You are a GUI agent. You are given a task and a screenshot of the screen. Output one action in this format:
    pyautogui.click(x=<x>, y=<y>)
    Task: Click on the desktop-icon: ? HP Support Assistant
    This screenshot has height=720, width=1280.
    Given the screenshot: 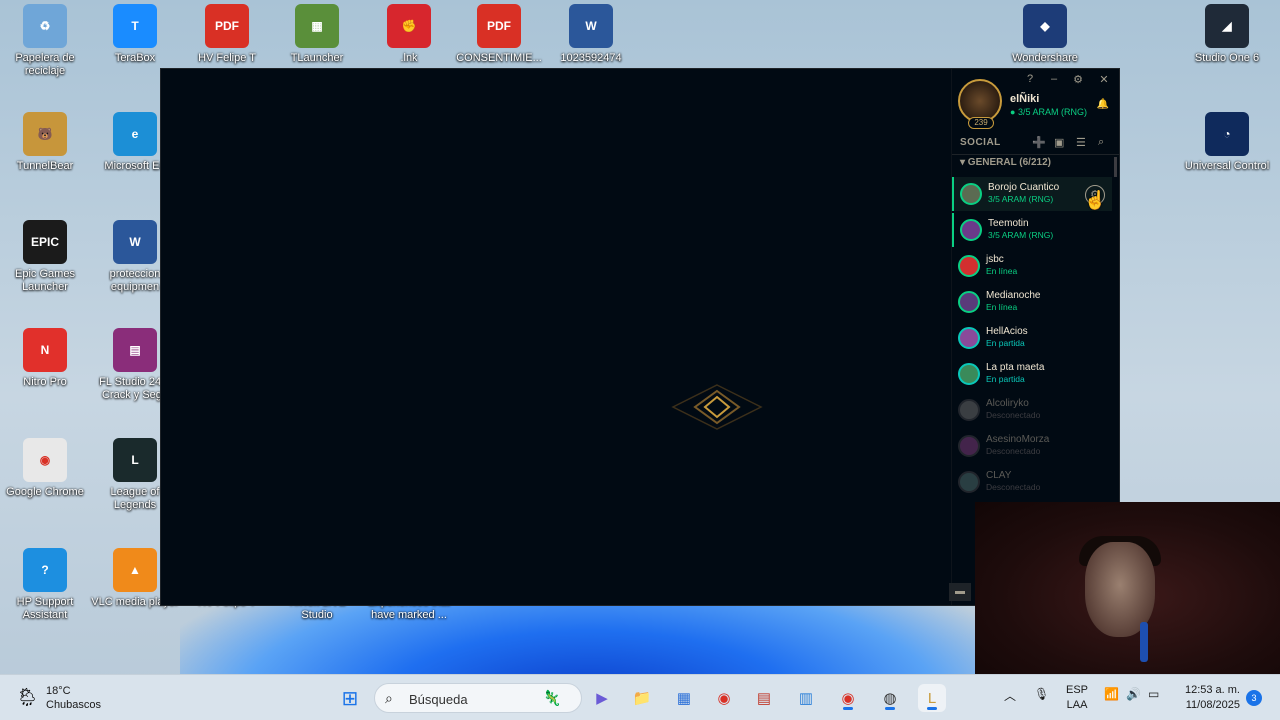 What is the action you would take?
    pyautogui.click(x=45, y=585)
    